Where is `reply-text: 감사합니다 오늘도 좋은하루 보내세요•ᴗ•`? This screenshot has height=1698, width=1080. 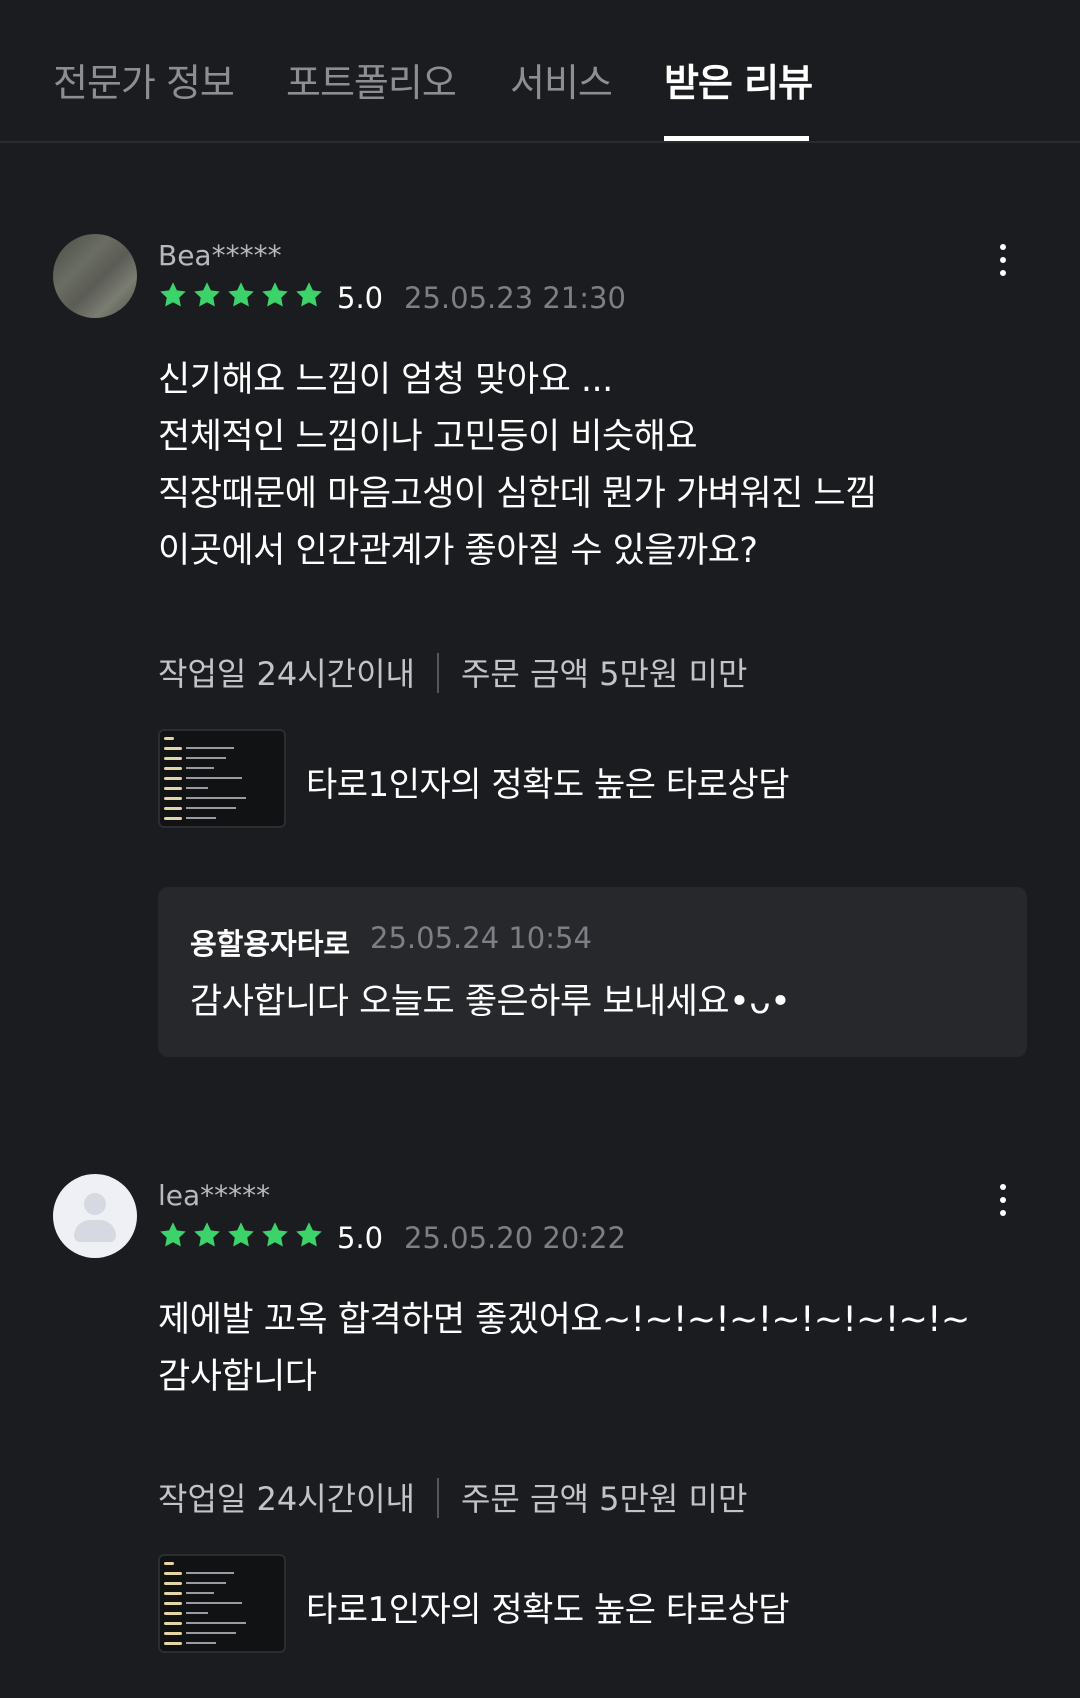
reply-text: 감사합니다 오늘도 좋은하루 보내세요•ᴗ• is located at coordinates (490, 1002).